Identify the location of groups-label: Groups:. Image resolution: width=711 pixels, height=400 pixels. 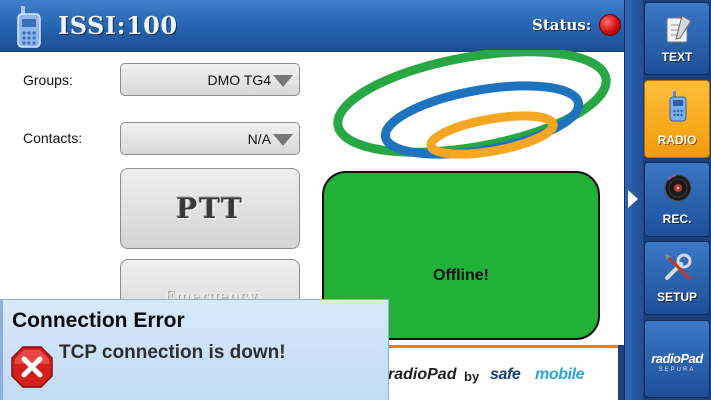
(48, 80).